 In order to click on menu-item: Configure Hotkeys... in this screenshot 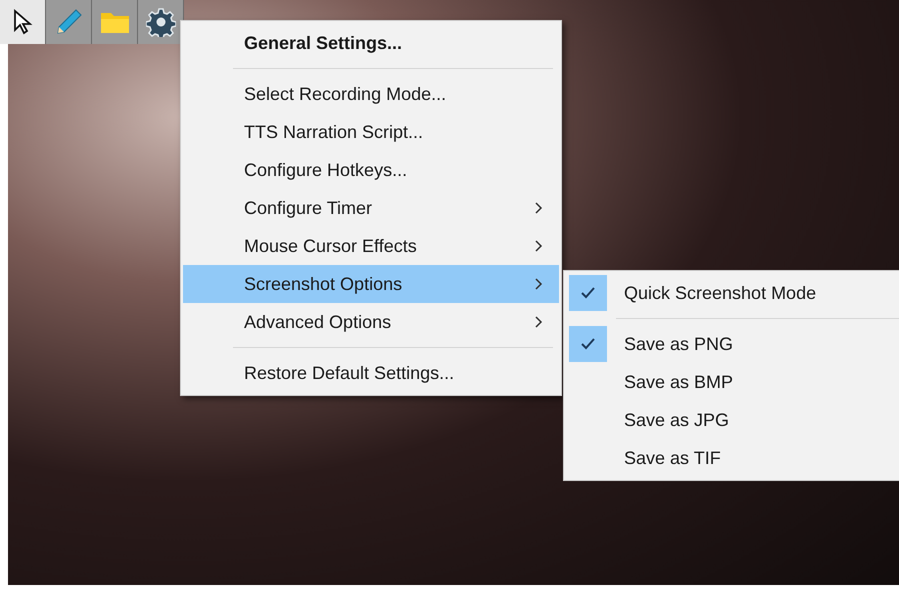, I will do `click(371, 170)`.